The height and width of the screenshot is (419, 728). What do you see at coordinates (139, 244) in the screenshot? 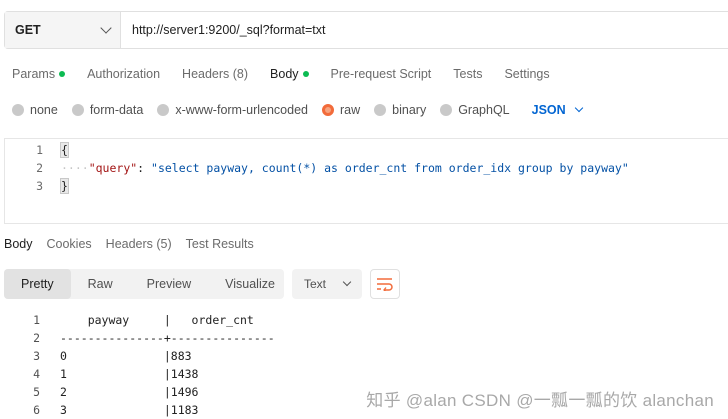
I see `tab-response-headers: Headers (5)` at bounding box center [139, 244].